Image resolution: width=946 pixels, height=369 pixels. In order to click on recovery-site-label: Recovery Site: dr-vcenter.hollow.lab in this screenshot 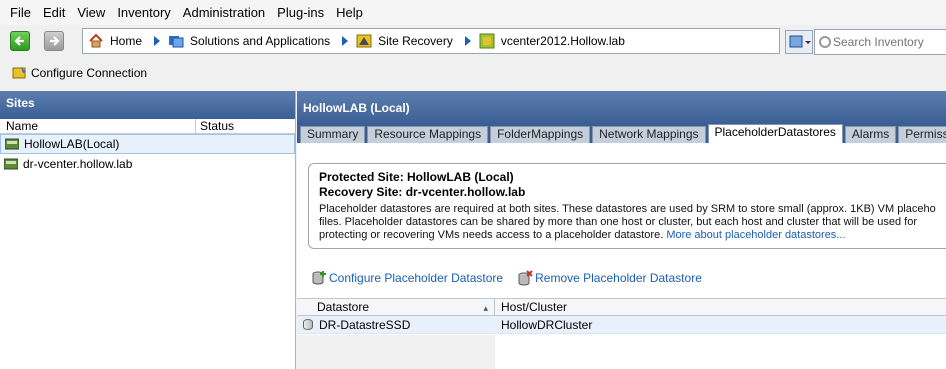, I will do `click(422, 192)`.